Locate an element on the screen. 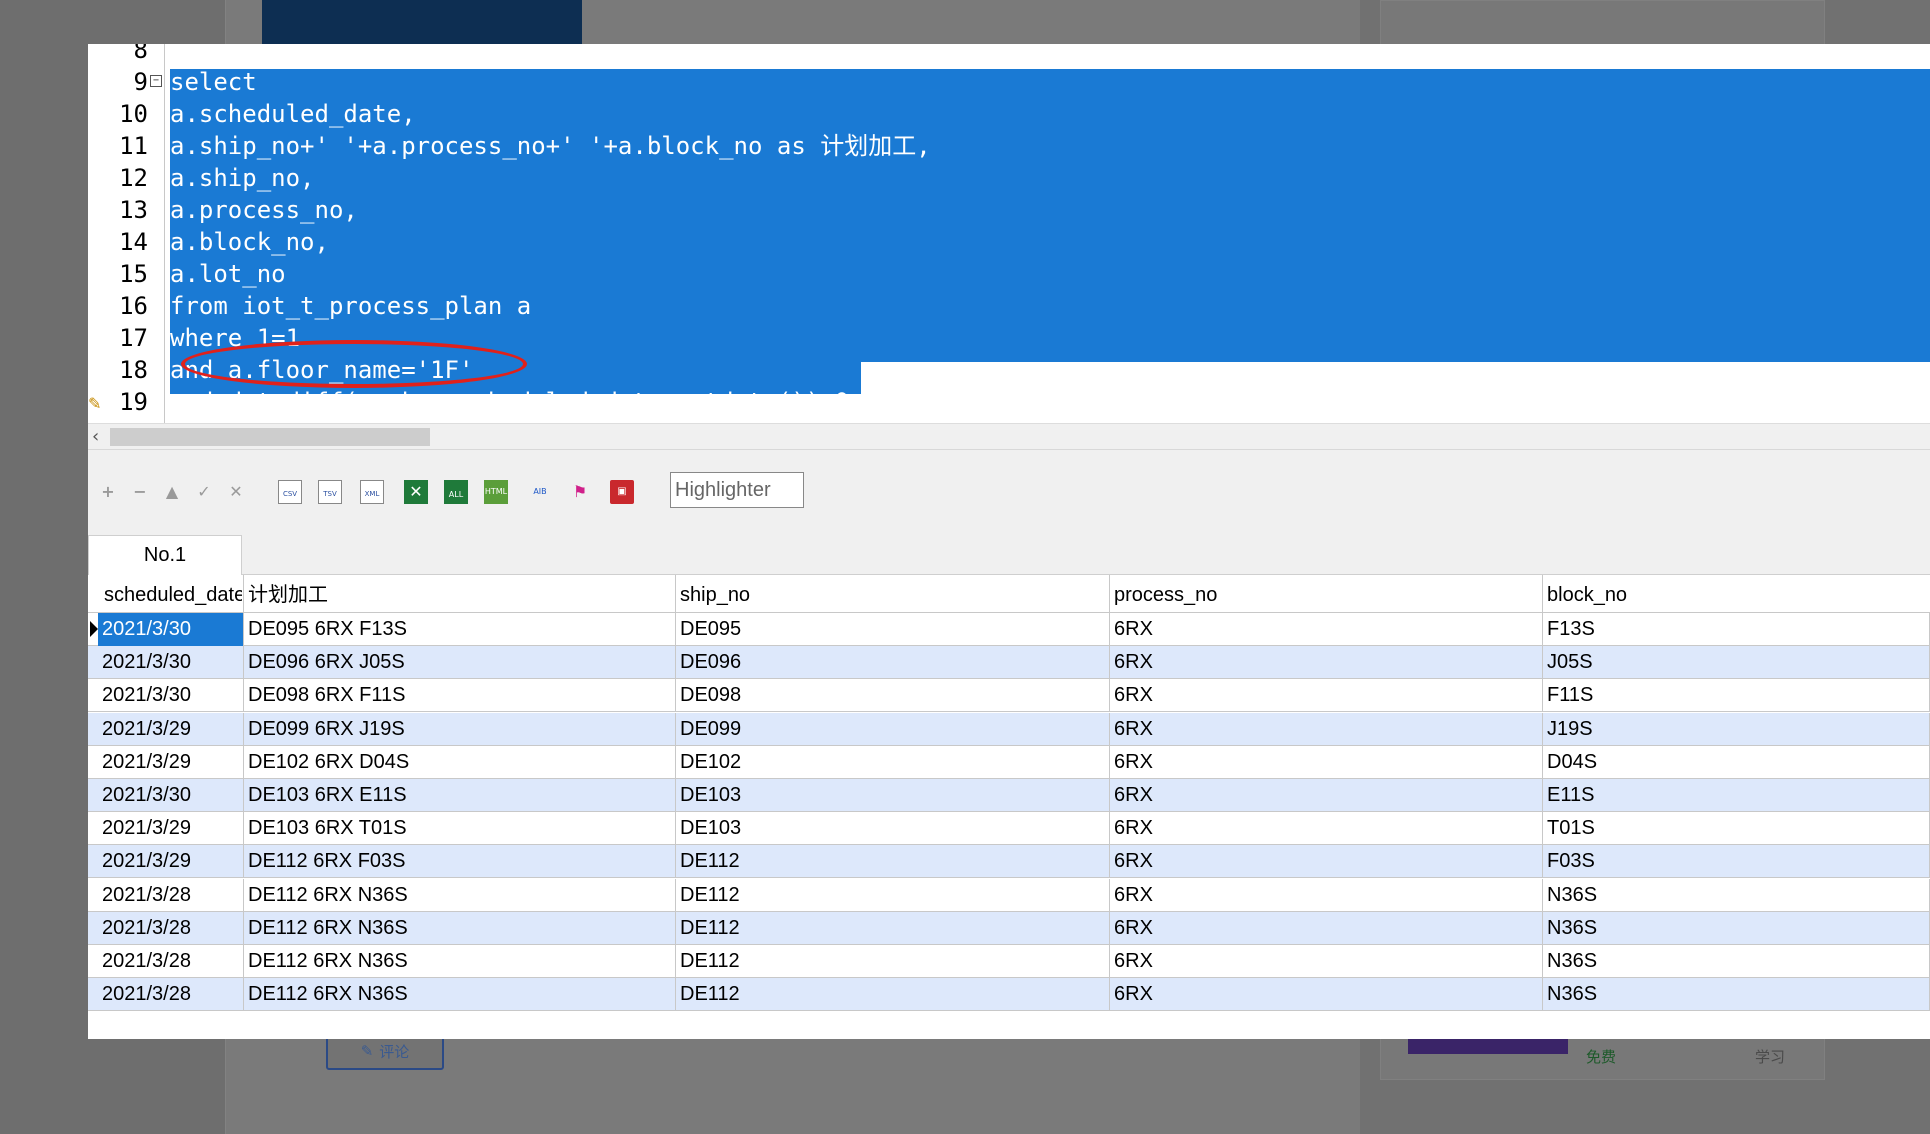 The image size is (1930, 1134). cell-plan: DE103 6RX T01S is located at coordinates (460, 829).